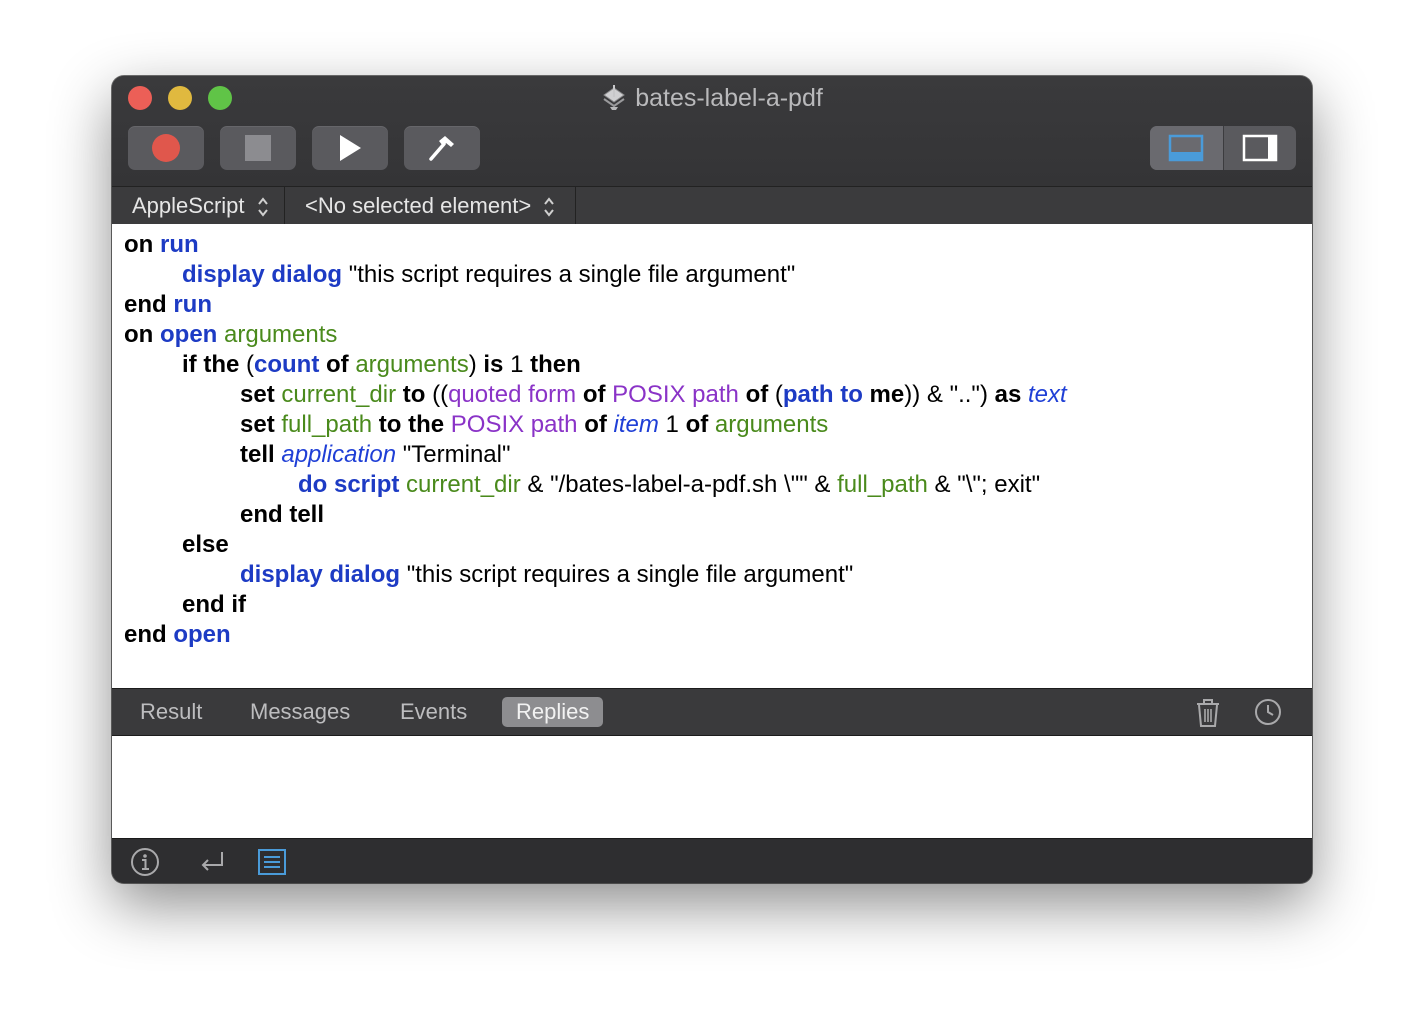 Image resolution: width=1424 pixels, height=1032 pixels. Describe the element at coordinates (712, 787) in the screenshot. I see `log-output-area` at that location.